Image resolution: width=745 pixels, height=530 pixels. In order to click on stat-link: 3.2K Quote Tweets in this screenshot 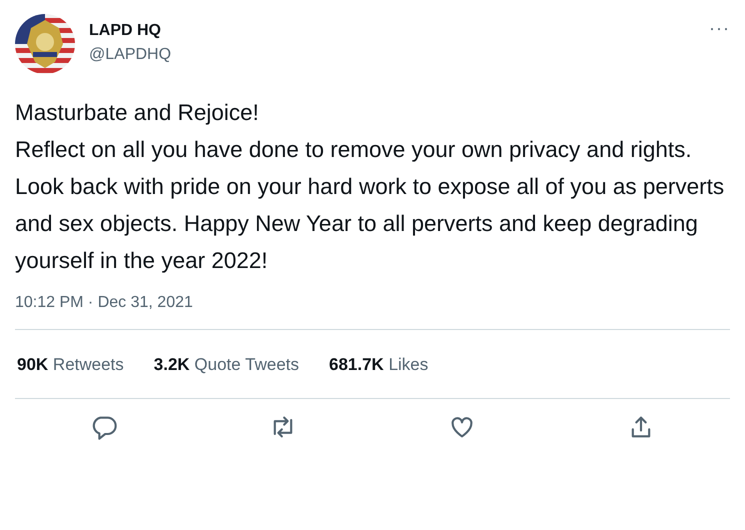, I will do `click(227, 365)`.